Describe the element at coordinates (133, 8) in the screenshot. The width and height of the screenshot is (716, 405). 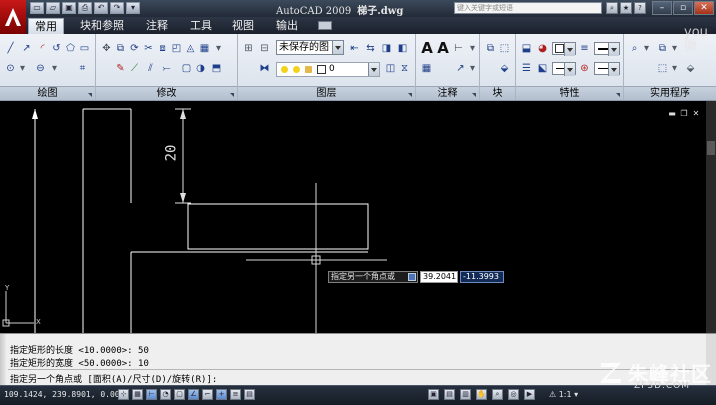
I see `qat-dropdown-icon: ▾` at that location.